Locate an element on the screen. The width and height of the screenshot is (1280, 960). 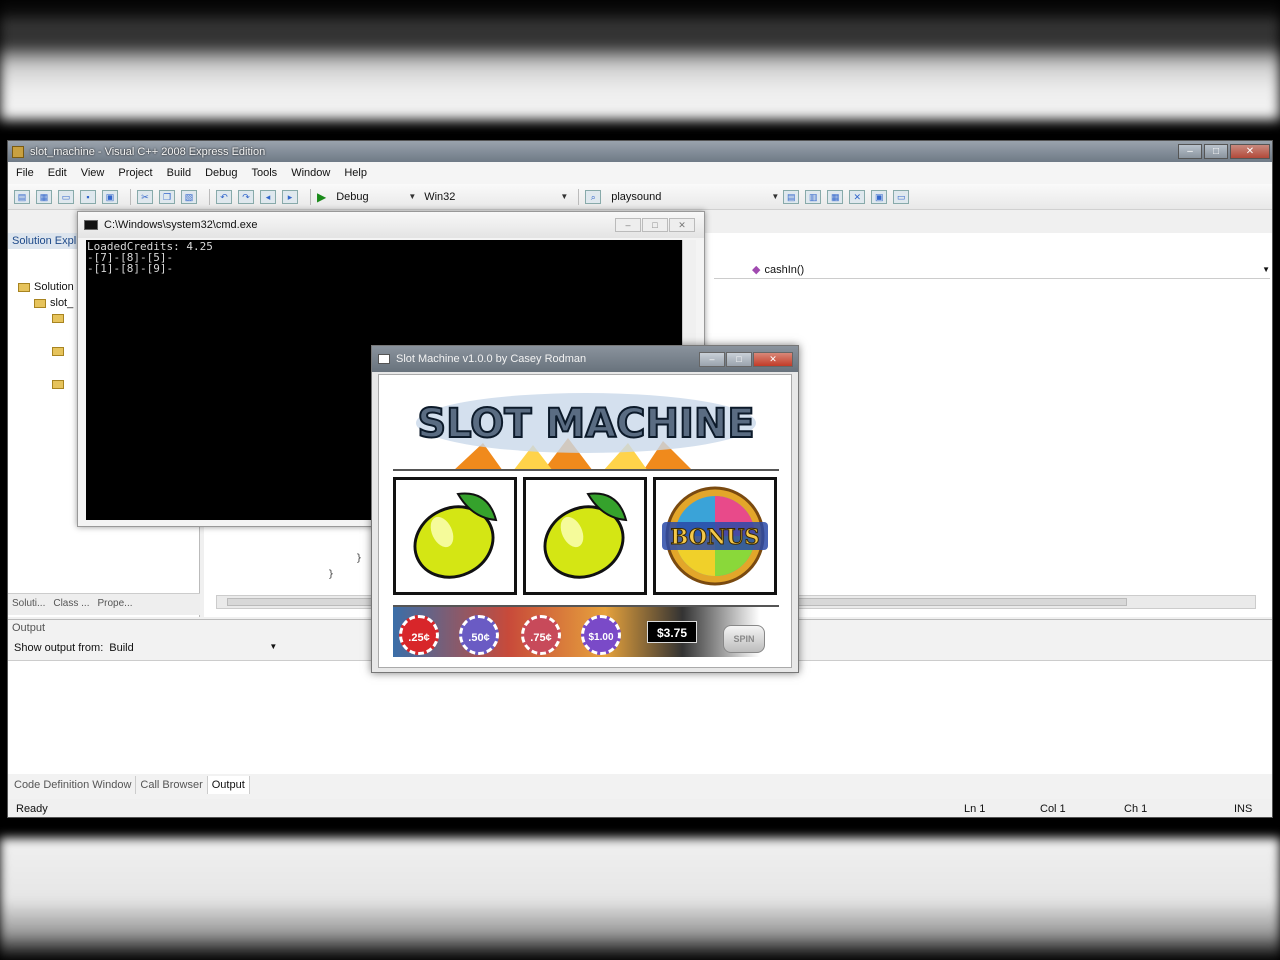
bonus-text: BONUS is located at coordinates (714, 536).